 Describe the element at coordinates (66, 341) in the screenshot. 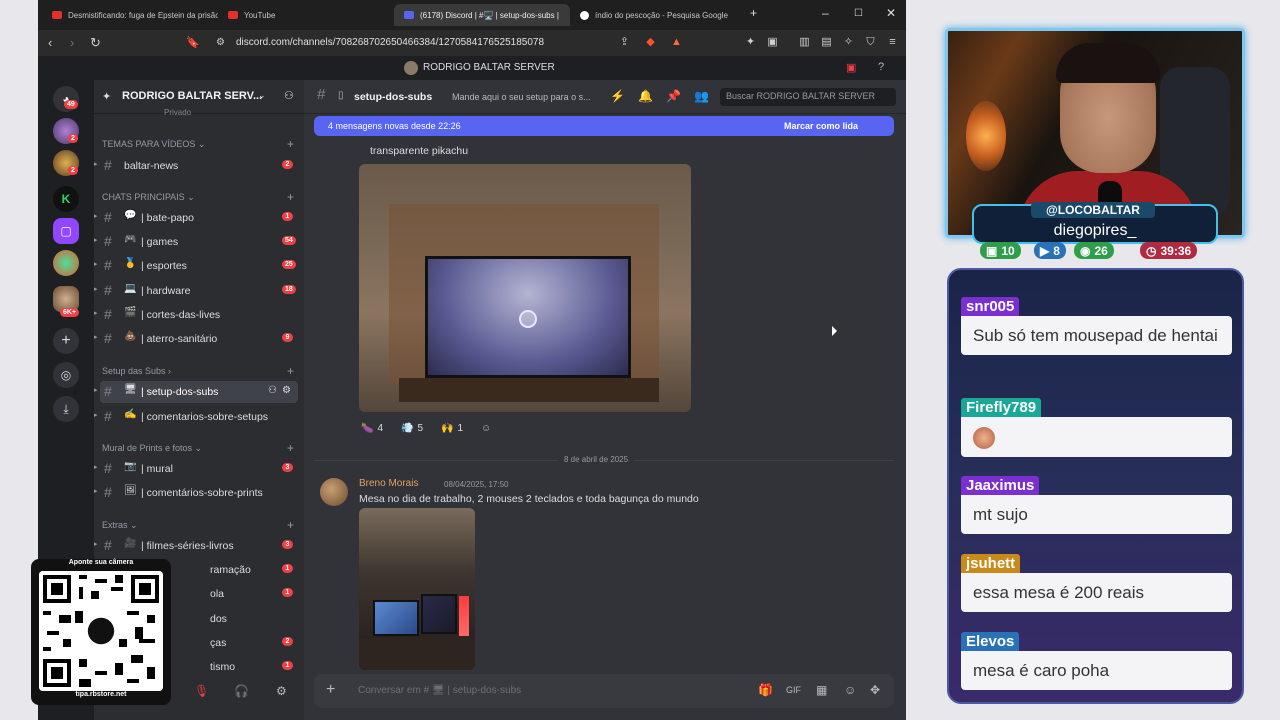

I see `add-server-icon: +` at that location.